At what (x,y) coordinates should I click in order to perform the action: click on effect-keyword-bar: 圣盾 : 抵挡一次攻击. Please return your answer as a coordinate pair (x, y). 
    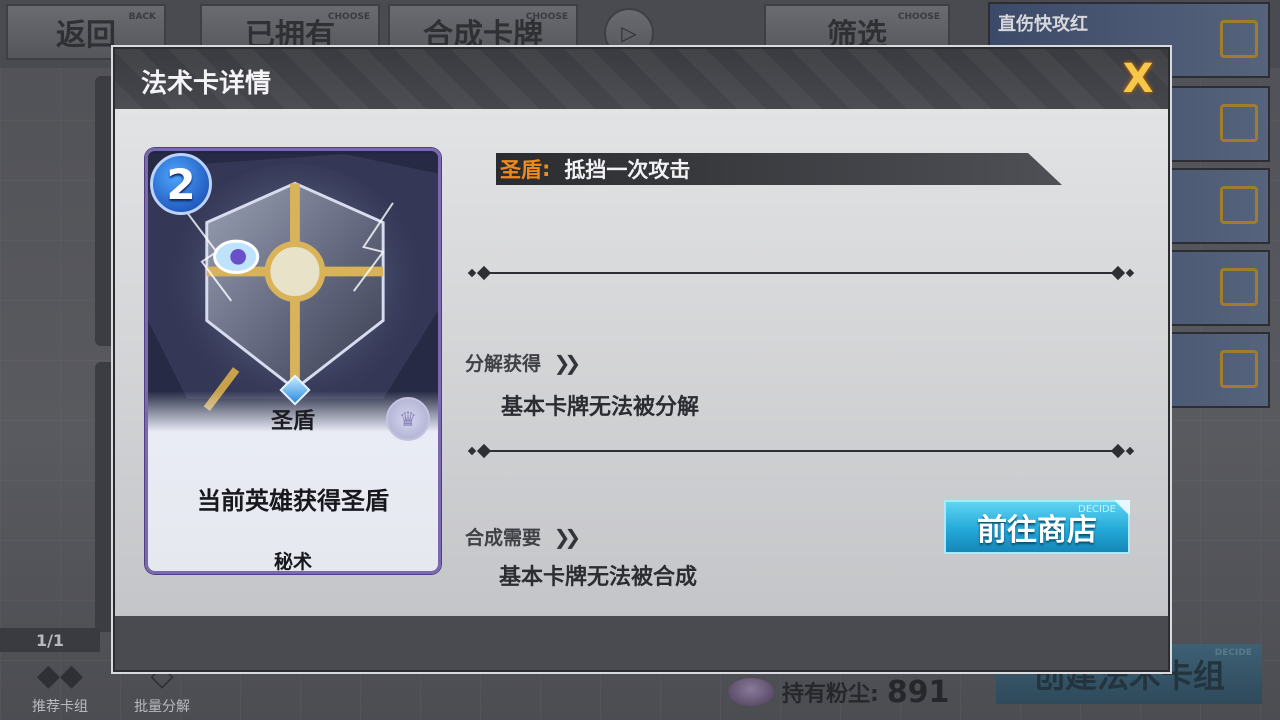
    Looking at the image, I should click on (779, 169).